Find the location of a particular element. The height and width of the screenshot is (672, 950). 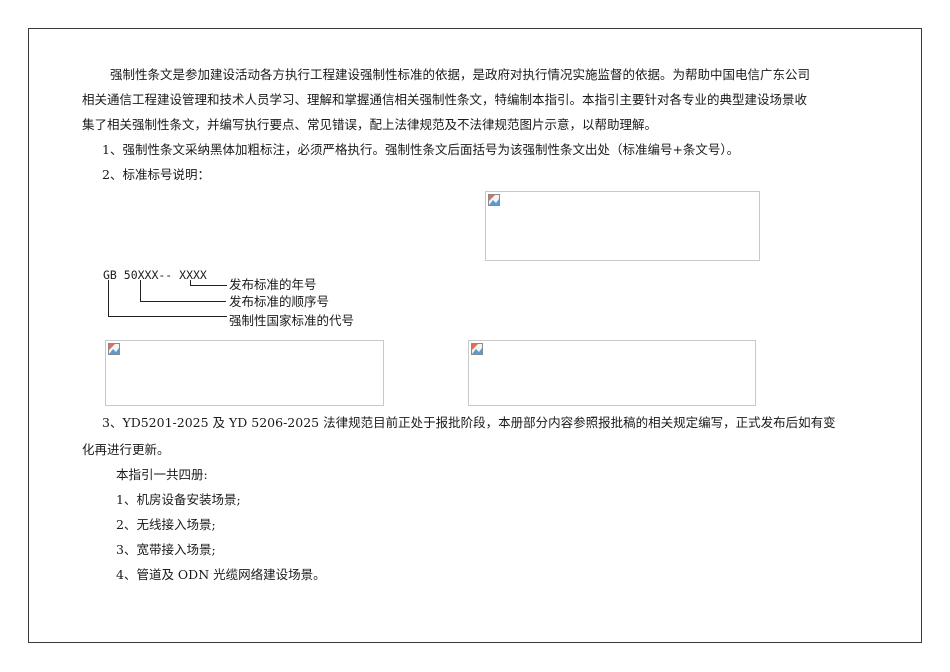

volumes-title: 本指引一共四册: is located at coordinates (162, 474).